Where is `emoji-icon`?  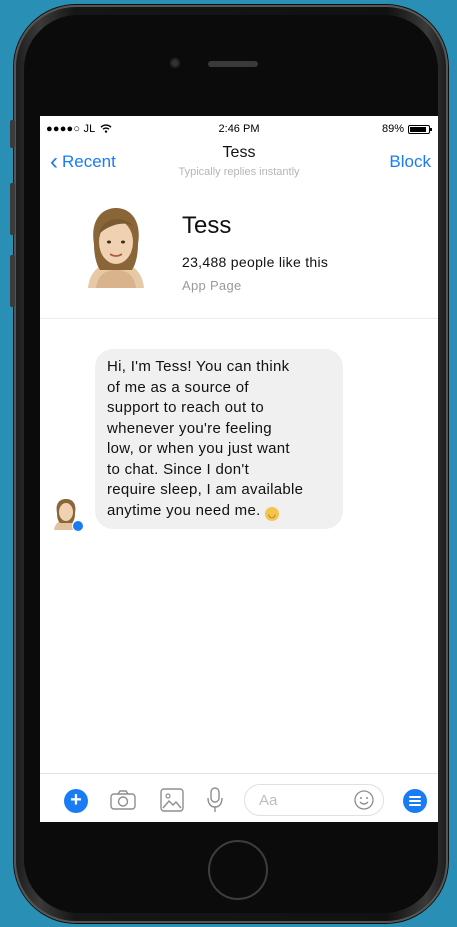 emoji-icon is located at coordinates (364, 800).